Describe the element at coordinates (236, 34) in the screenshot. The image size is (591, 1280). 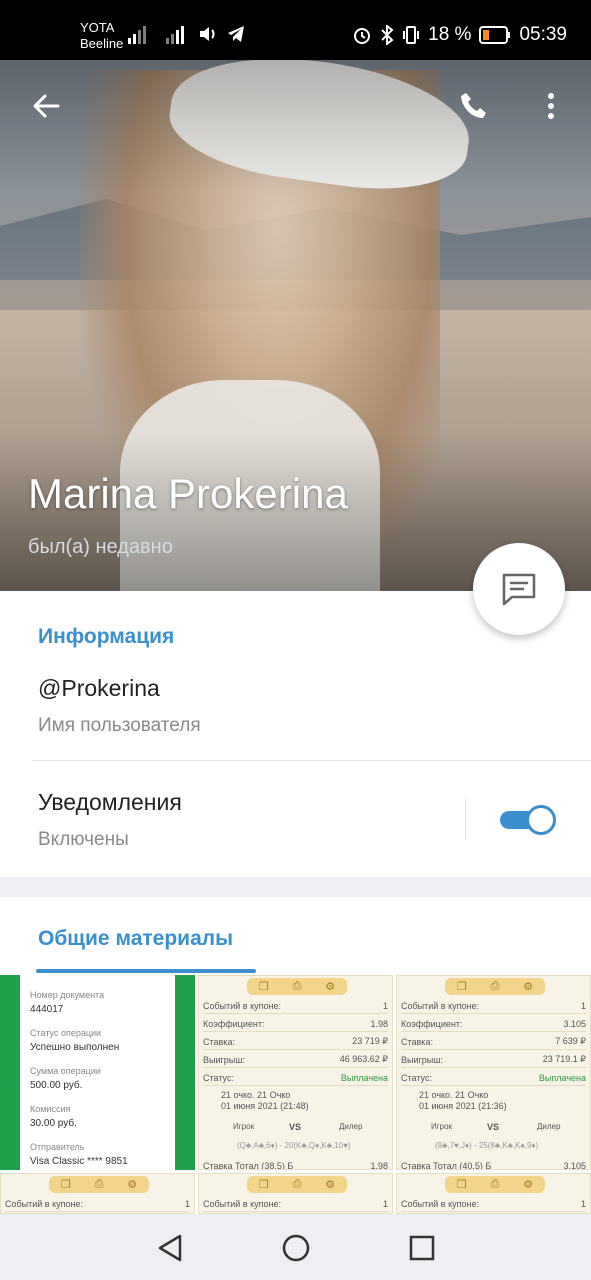
I see `telegram-icon` at that location.